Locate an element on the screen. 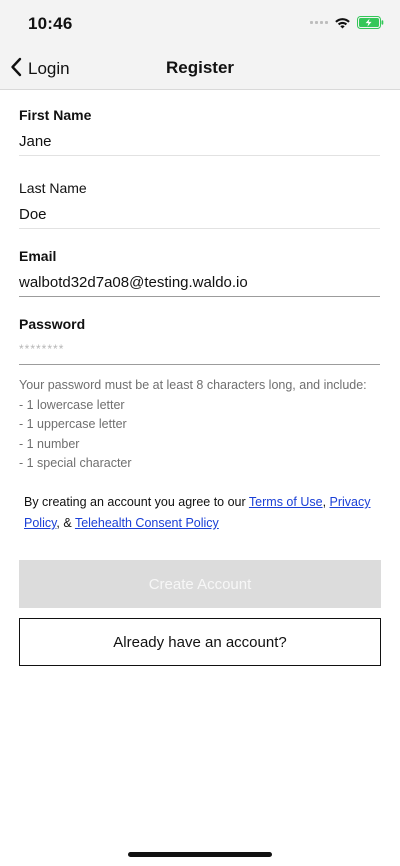 This screenshot has height=866, width=400. last-name-label: Last Name is located at coordinates (53, 188).